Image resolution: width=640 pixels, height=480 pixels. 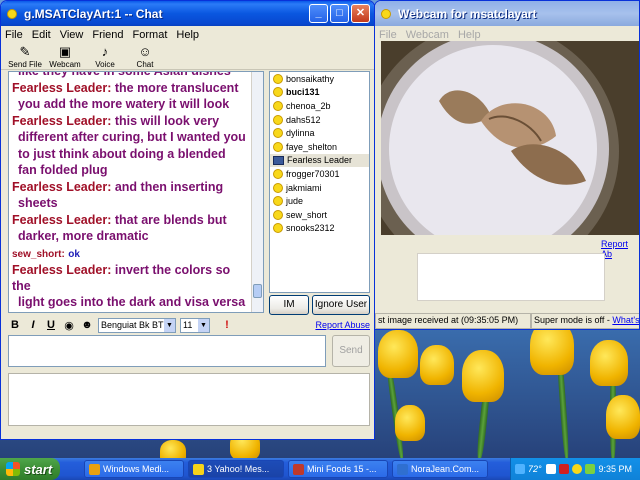 I want to click on chat-menubar: File Edit View Friend Format Help, so click(x=187, y=35).